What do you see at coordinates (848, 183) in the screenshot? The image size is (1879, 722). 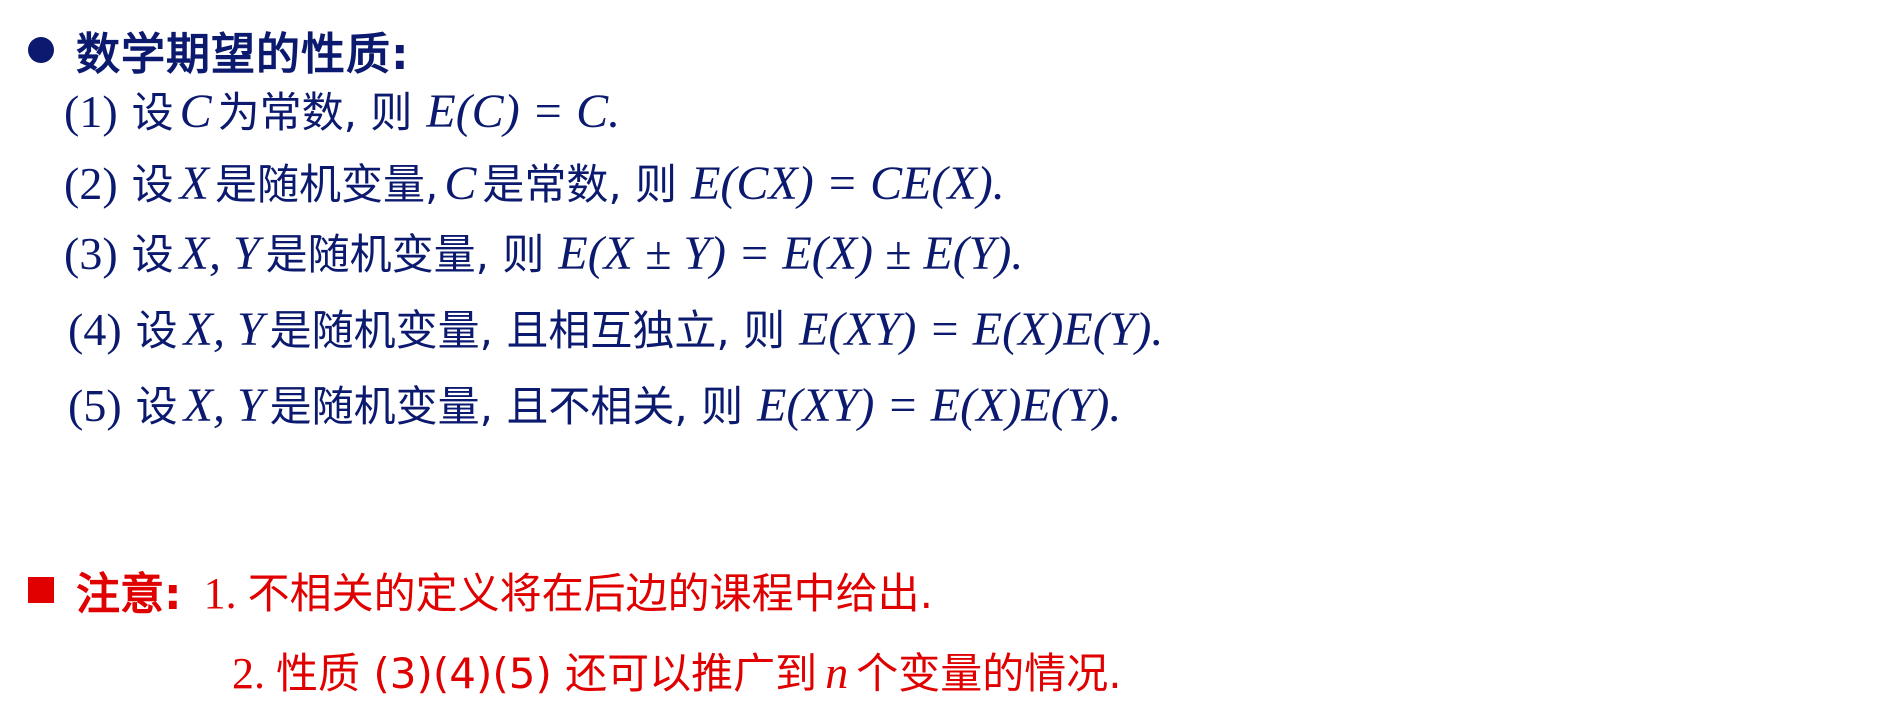 I see `property-formula: E(CX) = CE(X).` at bounding box center [848, 183].